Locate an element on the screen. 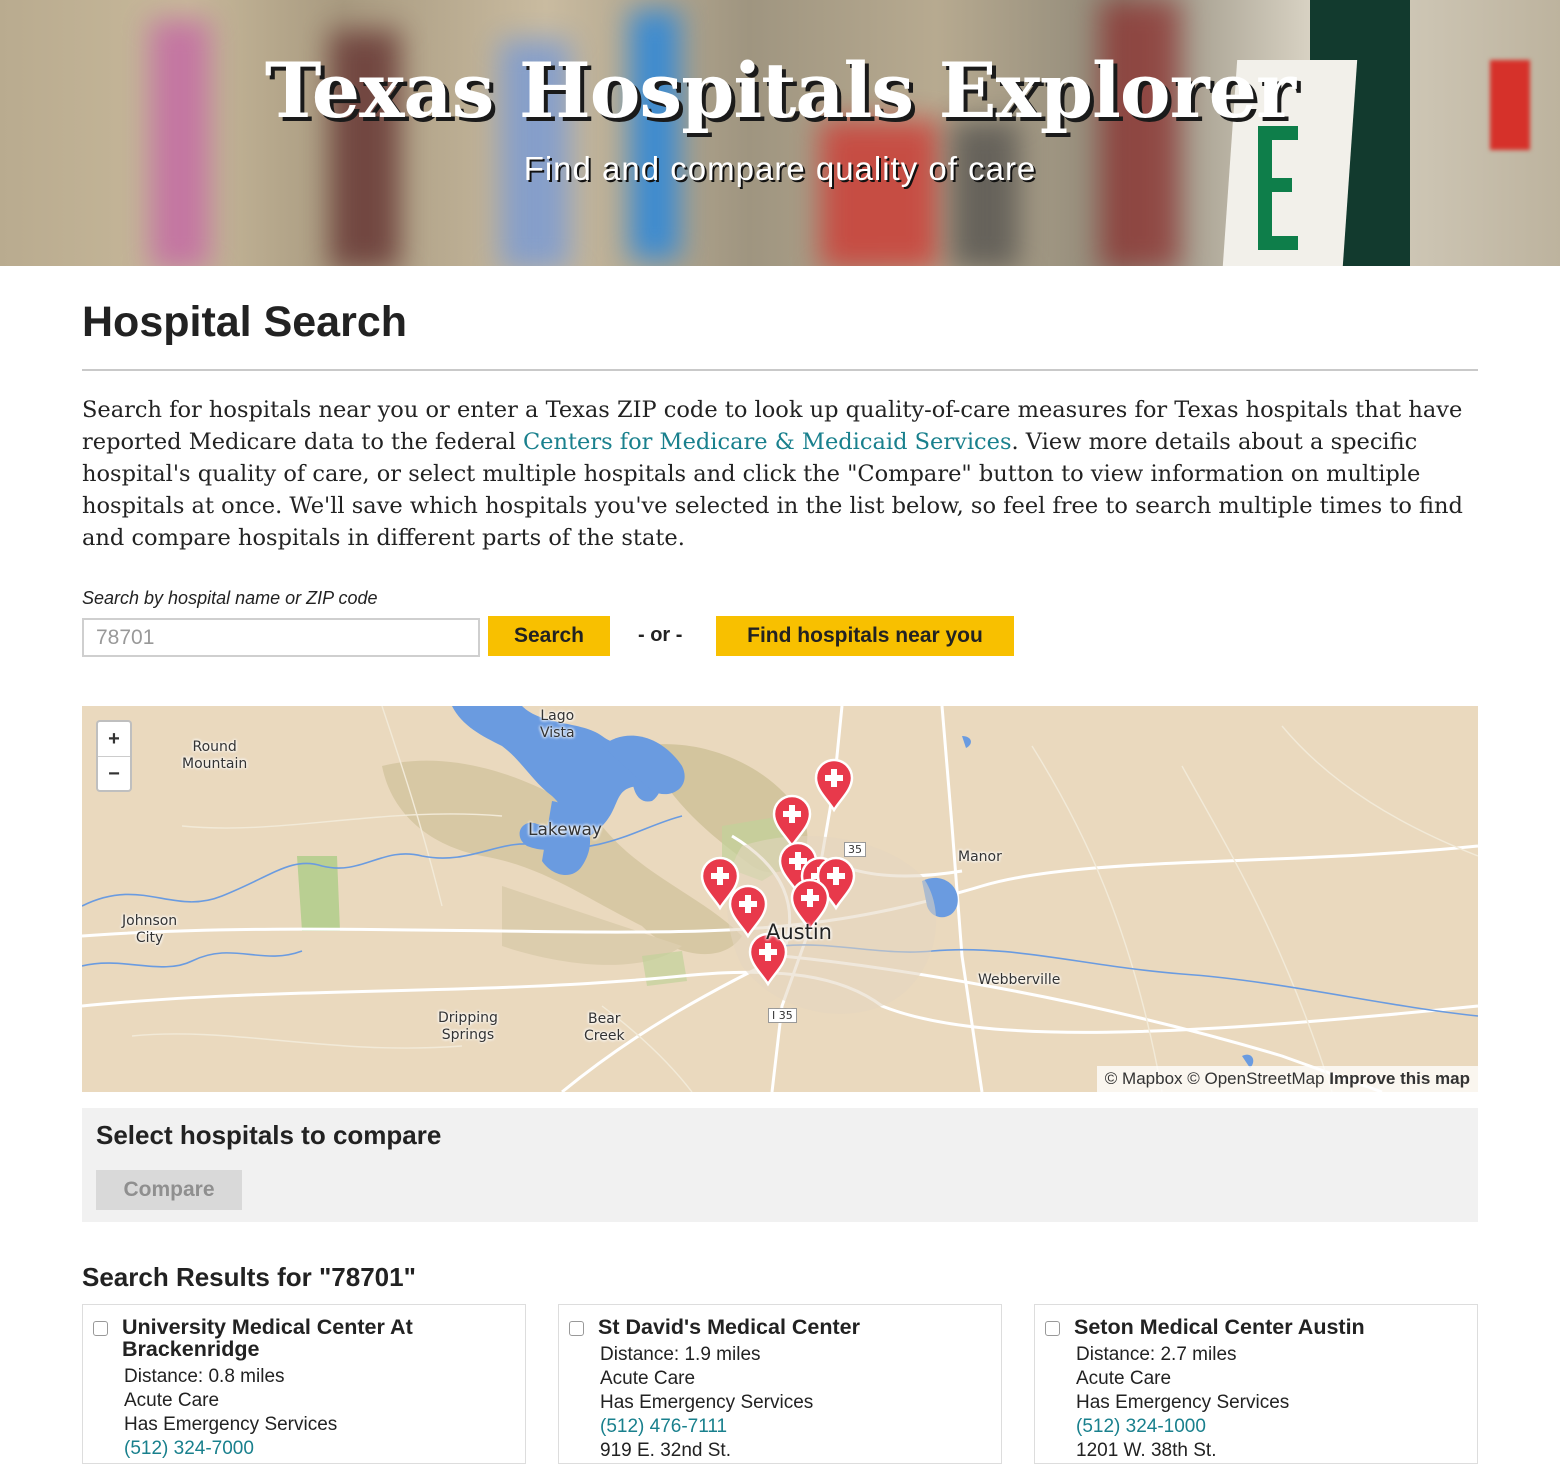  hospital-distance: Distance: 2.7 miles is located at coordinates (1156, 1354).